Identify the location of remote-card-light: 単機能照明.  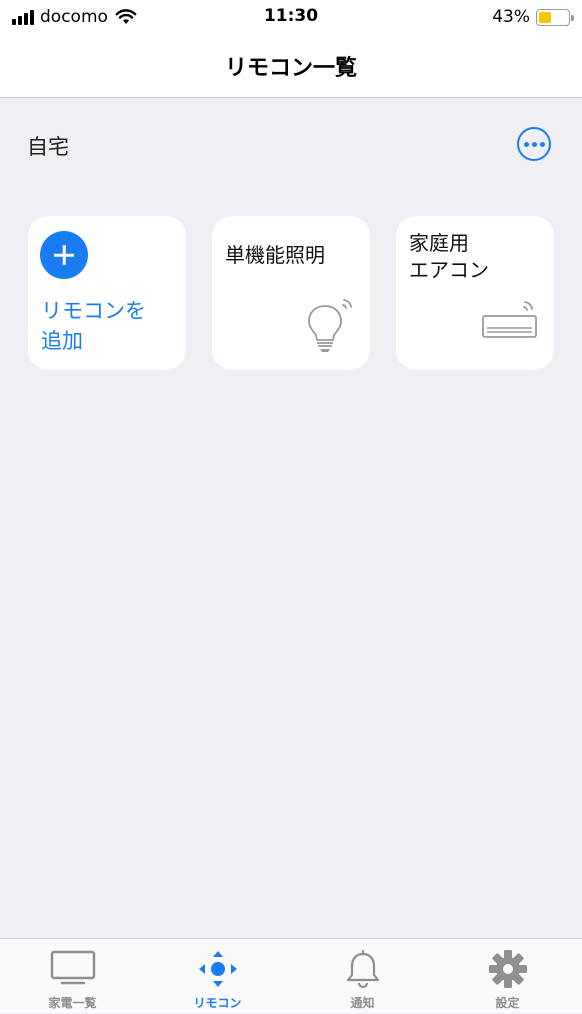
(291, 293).